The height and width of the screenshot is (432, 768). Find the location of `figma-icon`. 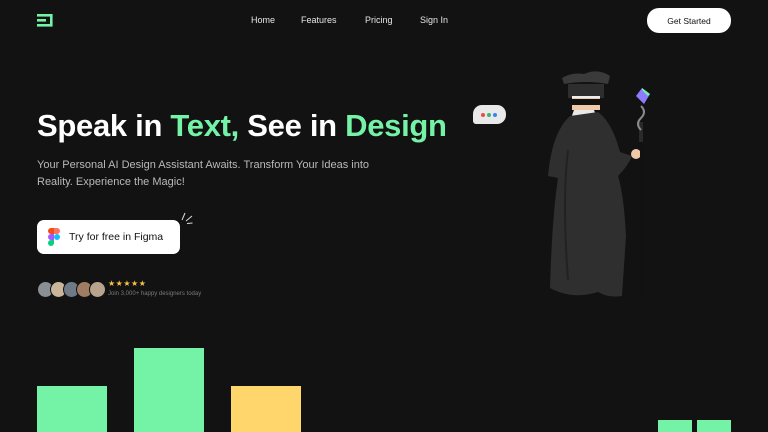

figma-icon is located at coordinates (54, 237).